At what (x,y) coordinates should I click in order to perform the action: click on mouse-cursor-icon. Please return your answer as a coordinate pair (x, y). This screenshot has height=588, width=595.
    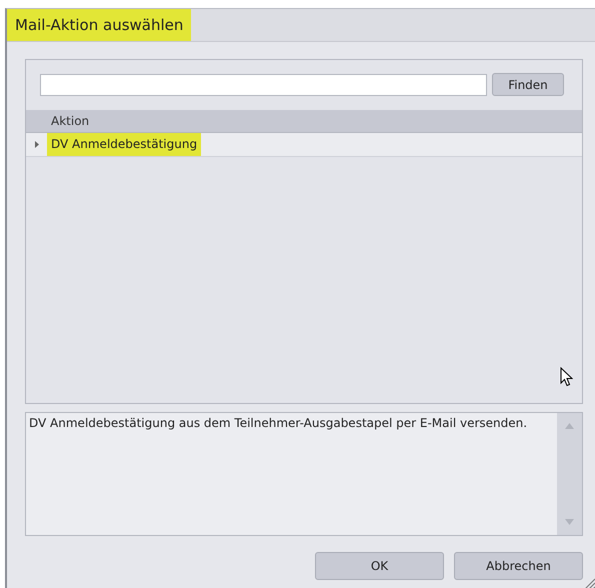
    Looking at the image, I should click on (566, 377).